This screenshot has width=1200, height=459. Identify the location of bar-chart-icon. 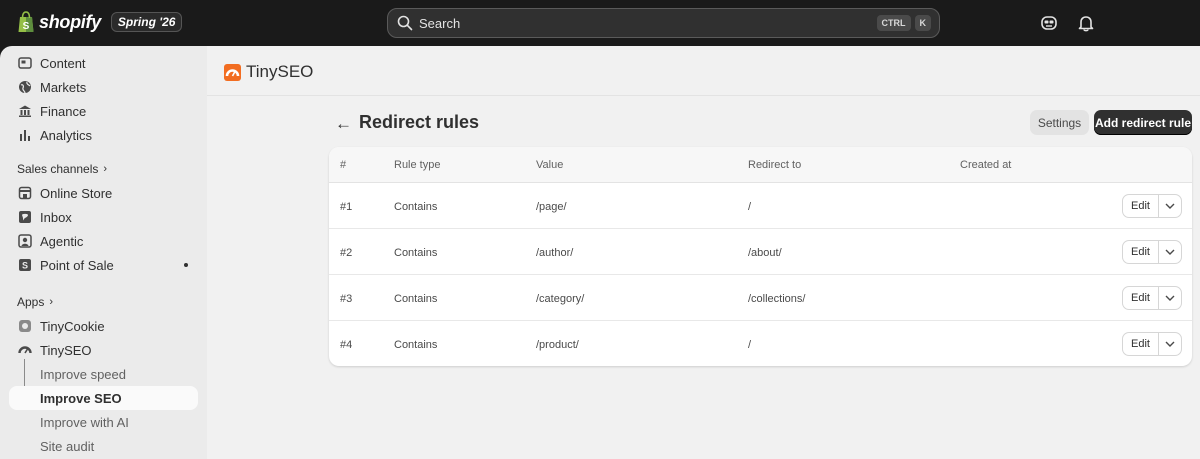
(25, 135).